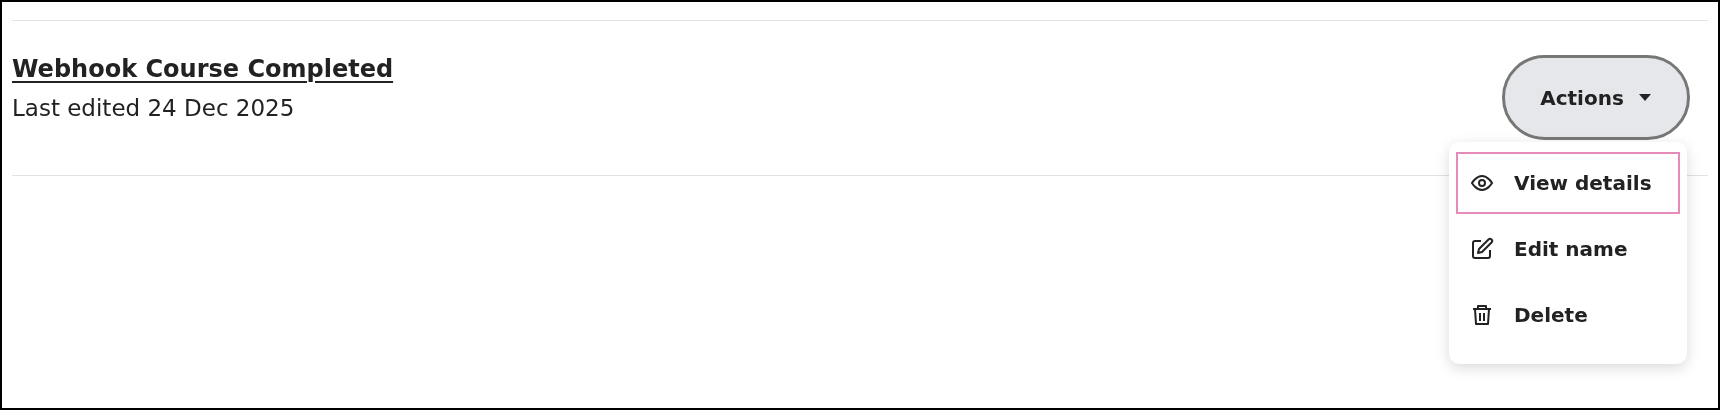 The width and height of the screenshot is (1720, 410). Describe the element at coordinates (1568, 315) in the screenshot. I see `menu-item: Delete` at that location.